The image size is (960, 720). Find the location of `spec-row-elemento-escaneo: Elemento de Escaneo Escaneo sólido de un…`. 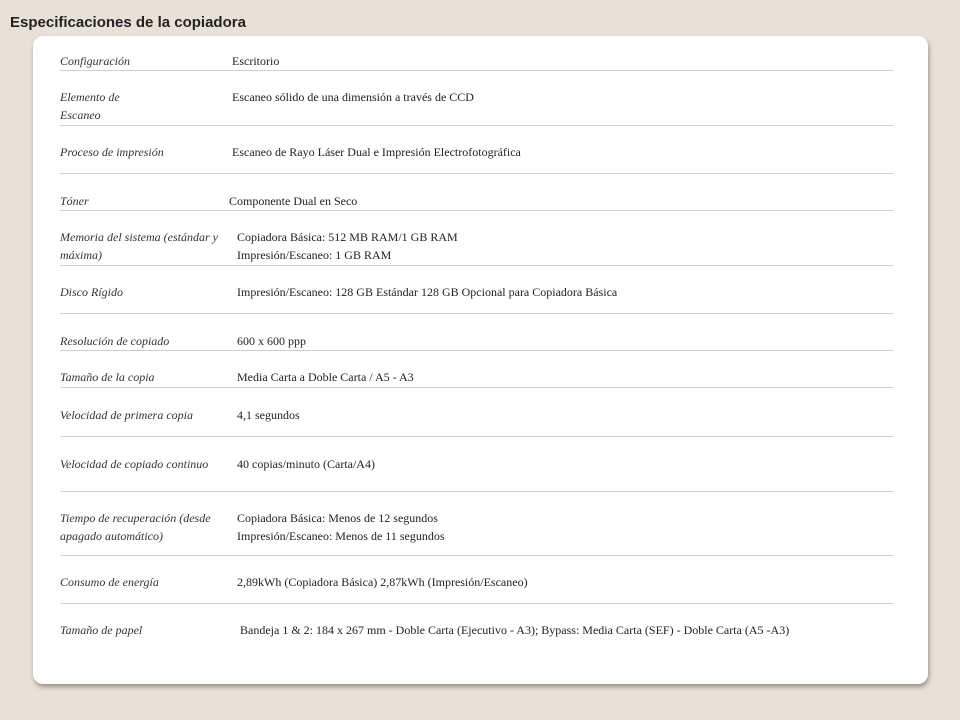

spec-row-elemento-escaneo: Elemento de Escaneo Escaneo sólido de un… is located at coordinates (476, 107).